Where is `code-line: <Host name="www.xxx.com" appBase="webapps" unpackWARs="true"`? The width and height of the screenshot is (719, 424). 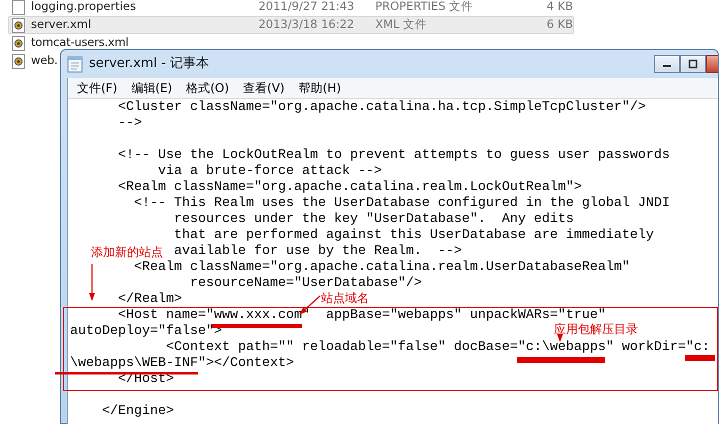
code-line: <Host name="www.xxx.com" appBase="webapps" unpackWARs="true" is located at coordinates (362, 315).